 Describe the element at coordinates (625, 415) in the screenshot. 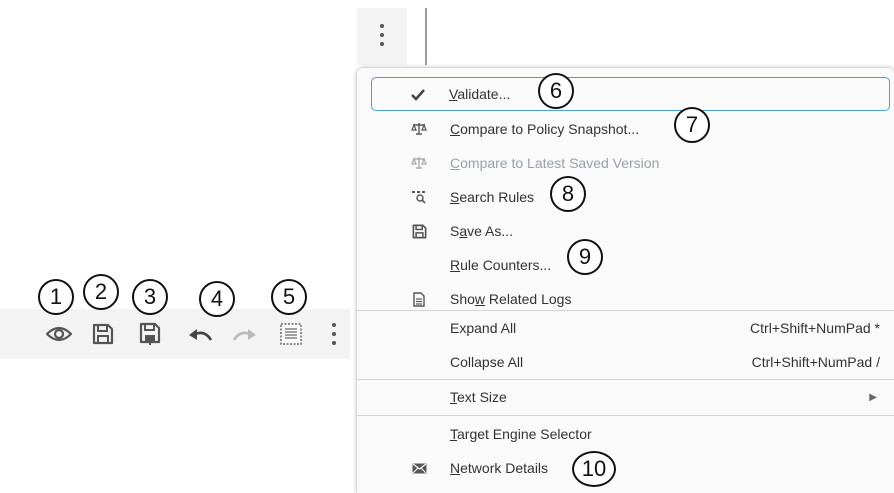

I see `menu-separator` at that location.